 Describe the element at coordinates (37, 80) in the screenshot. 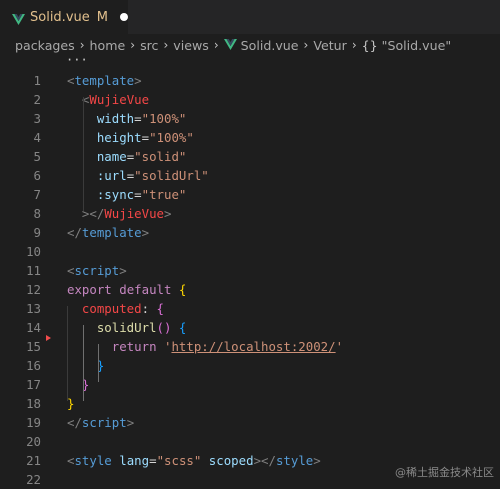

I see `line-number: 1` at that location.